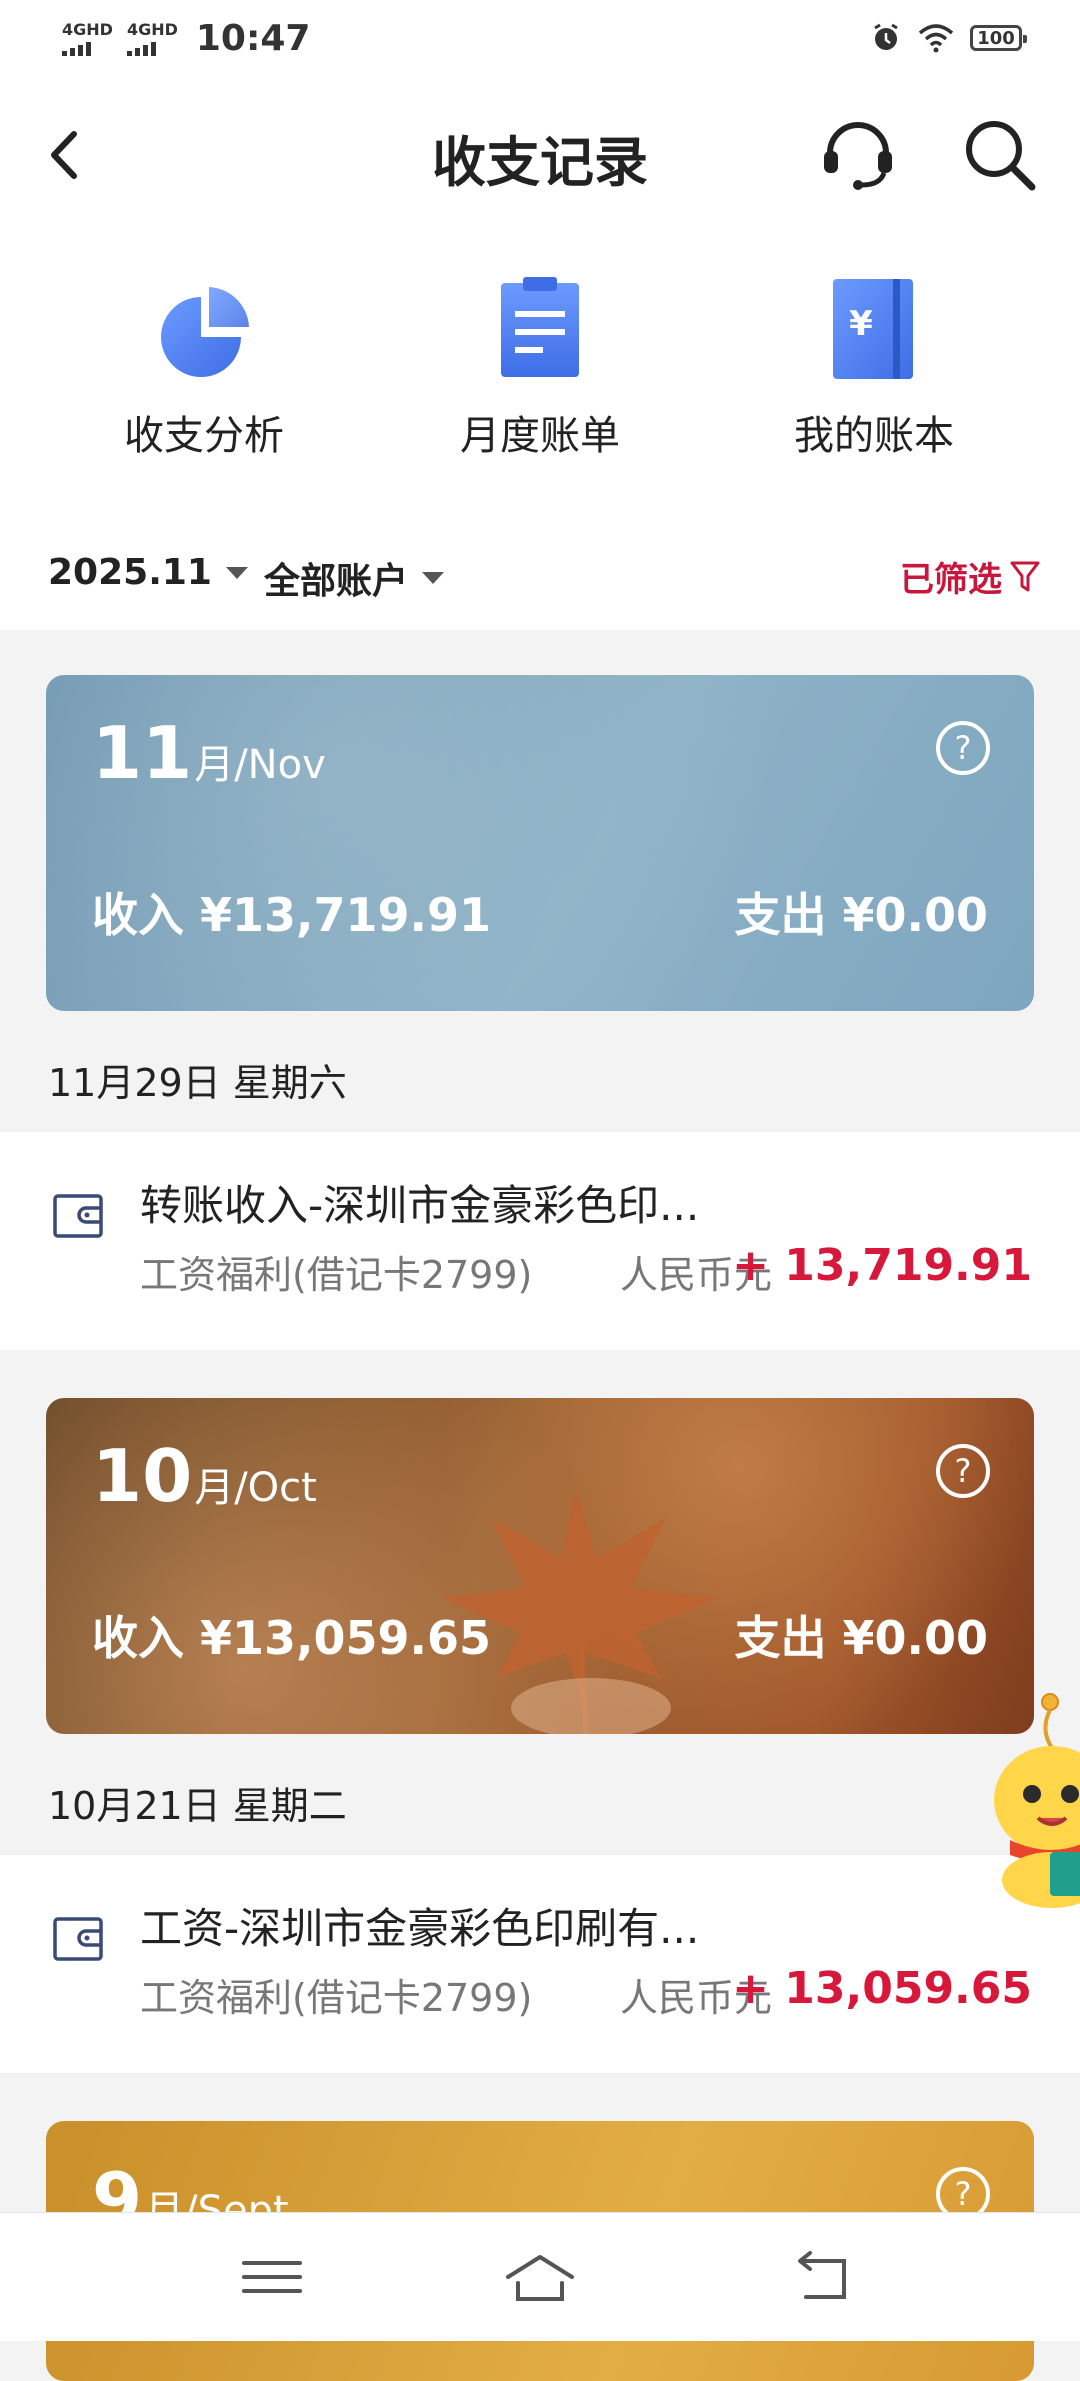 The height and width of the screenshot is (2381, 1080). I want to click on system-nav-bar, so click(540, 2276).